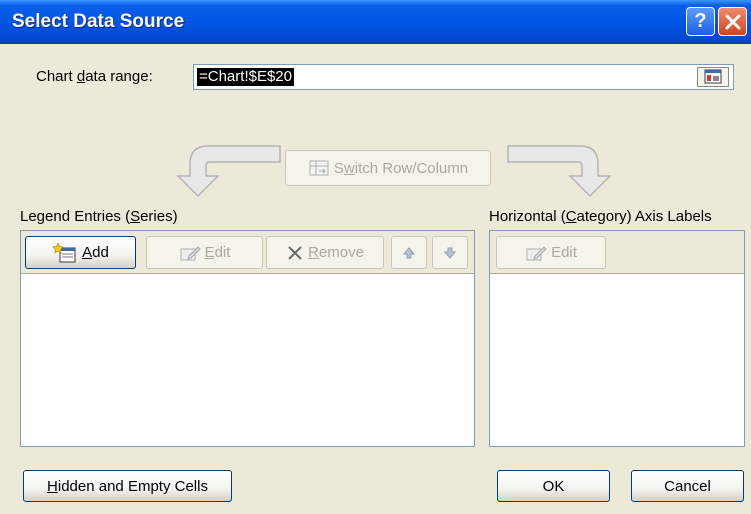 The height and width of the screenshot is (514, 751). What do you see at coordinates (463, 77) in the screenshot?
I see `chart-data-range-input: =Chart!$E$20` at bounding box center [463, 77].